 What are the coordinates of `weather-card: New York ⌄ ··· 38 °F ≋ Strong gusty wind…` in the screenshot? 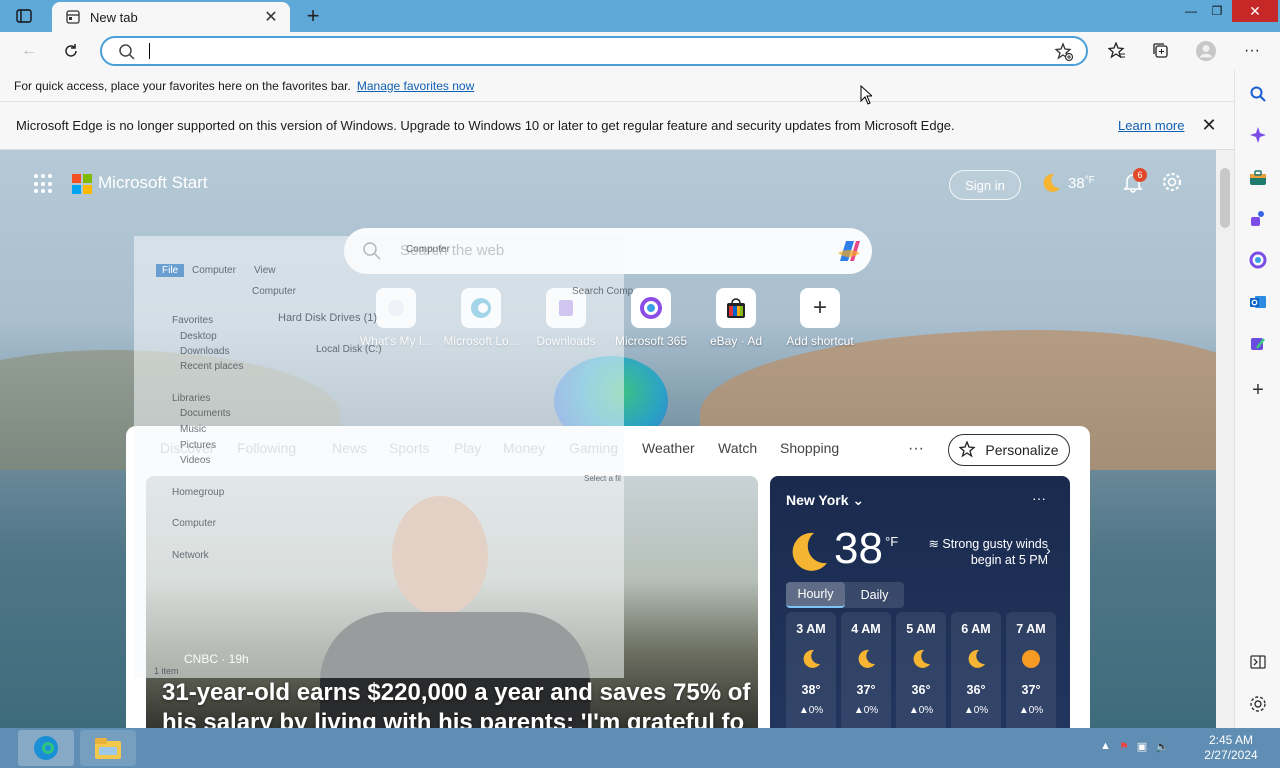 It's located at (920, 602).